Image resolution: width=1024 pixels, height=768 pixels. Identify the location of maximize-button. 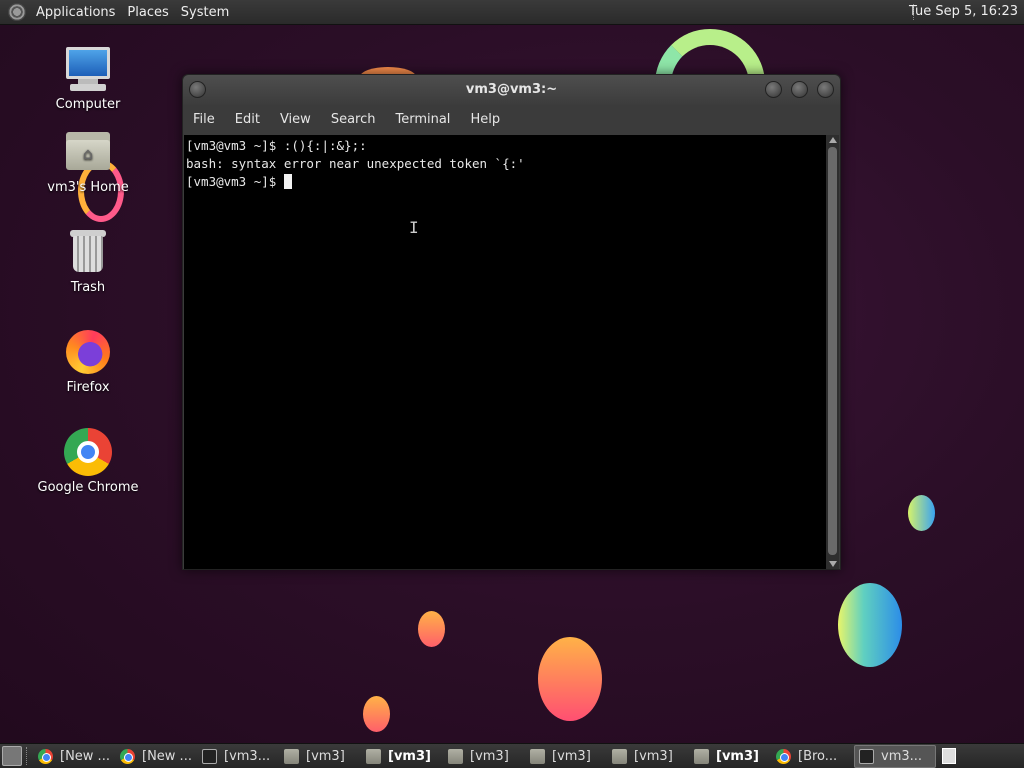
(799, 89).